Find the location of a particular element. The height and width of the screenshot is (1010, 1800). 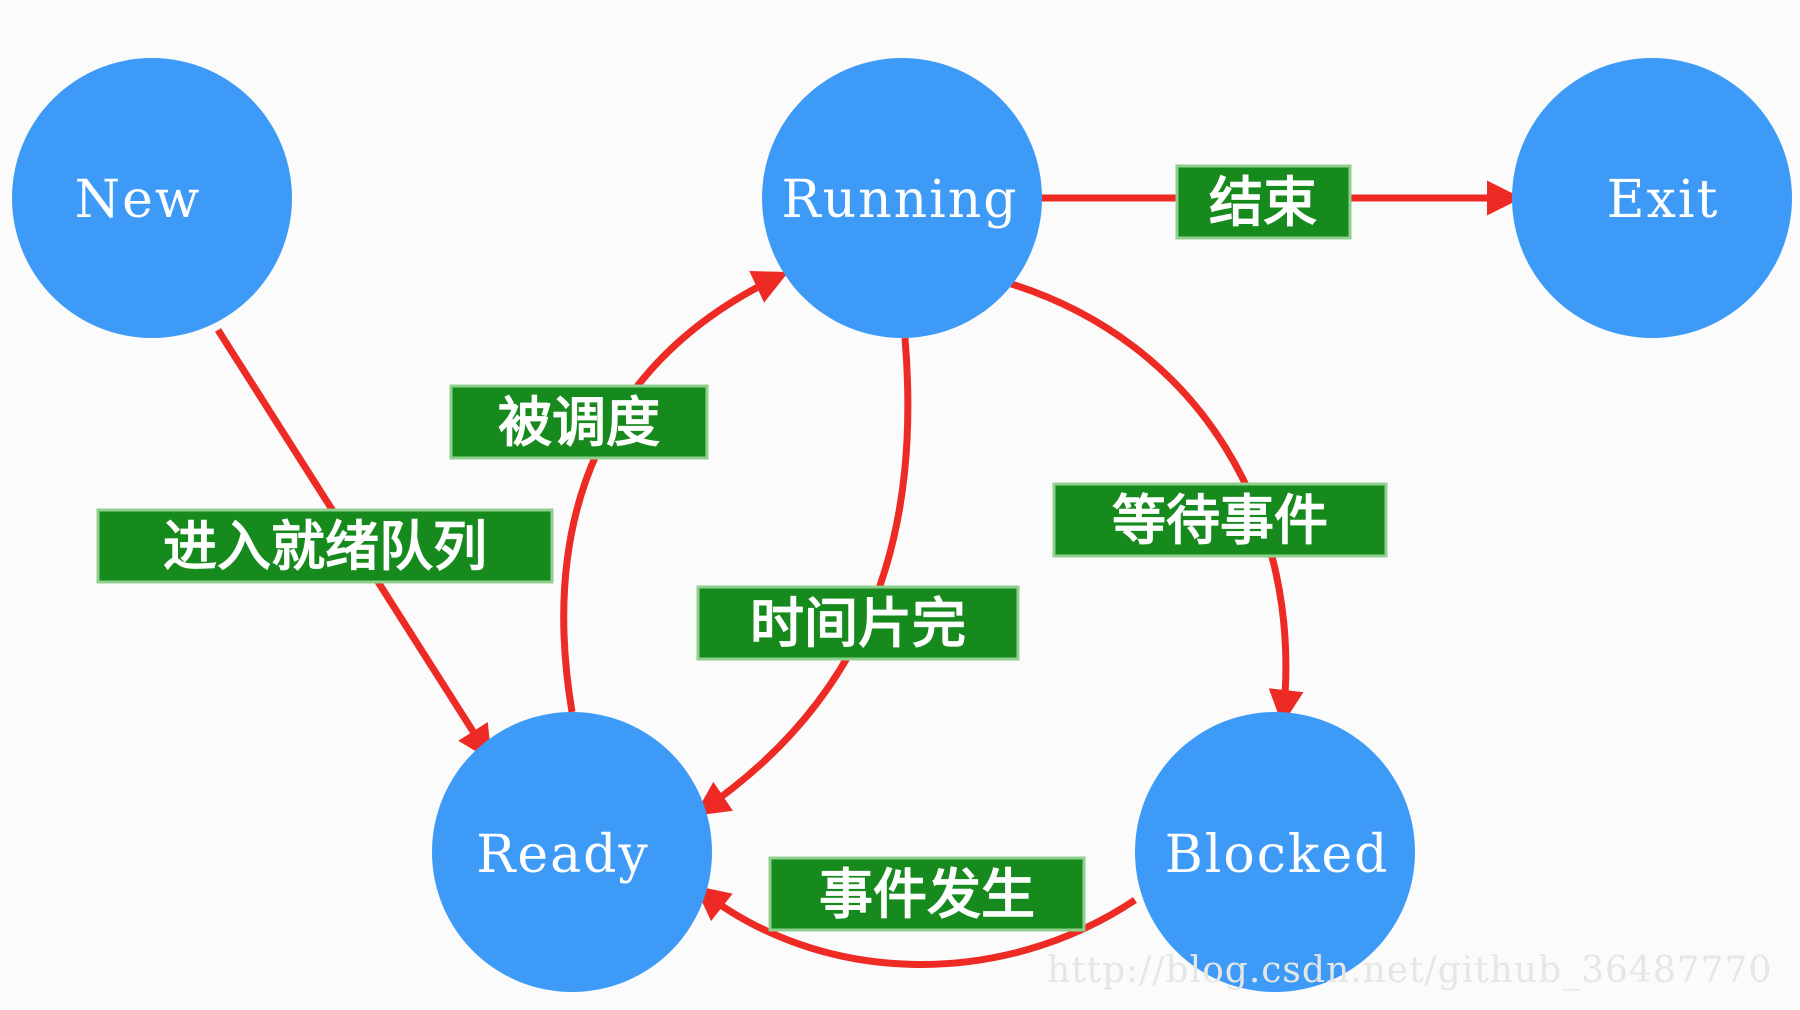

state-node-ready: Ready is located at coordinates (572, 852).